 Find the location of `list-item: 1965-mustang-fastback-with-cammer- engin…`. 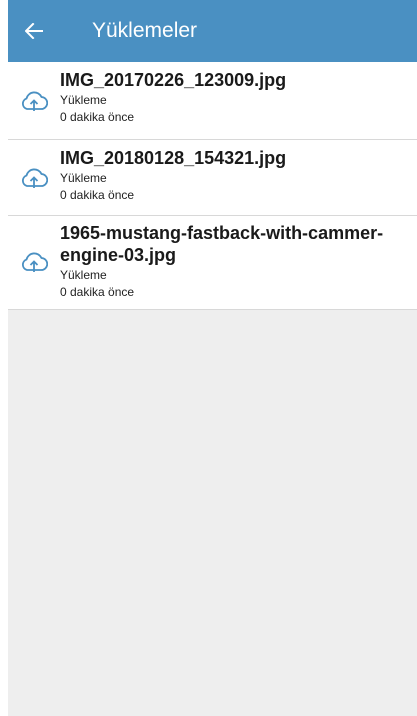

list-item: 1965-mustang-fastback-with-cammer- engin… is located at coordinates (212, 263).